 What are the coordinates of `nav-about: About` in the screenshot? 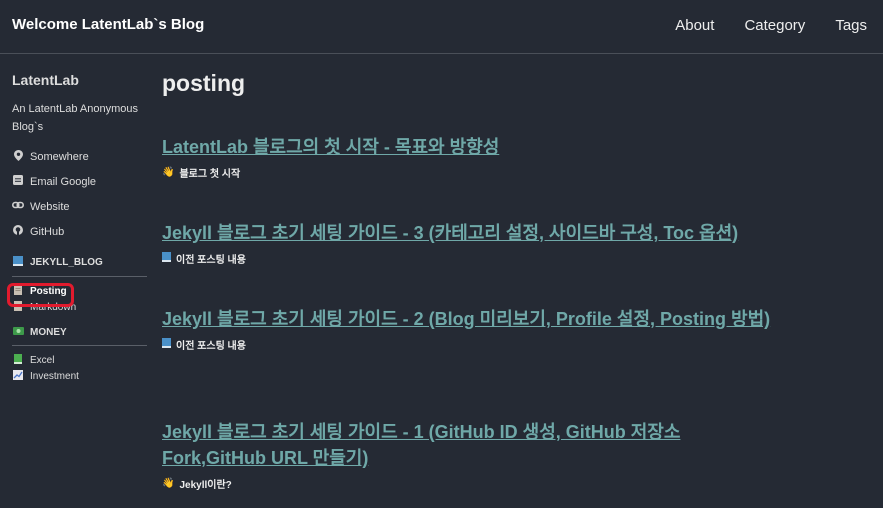 It's located at (694, 25).